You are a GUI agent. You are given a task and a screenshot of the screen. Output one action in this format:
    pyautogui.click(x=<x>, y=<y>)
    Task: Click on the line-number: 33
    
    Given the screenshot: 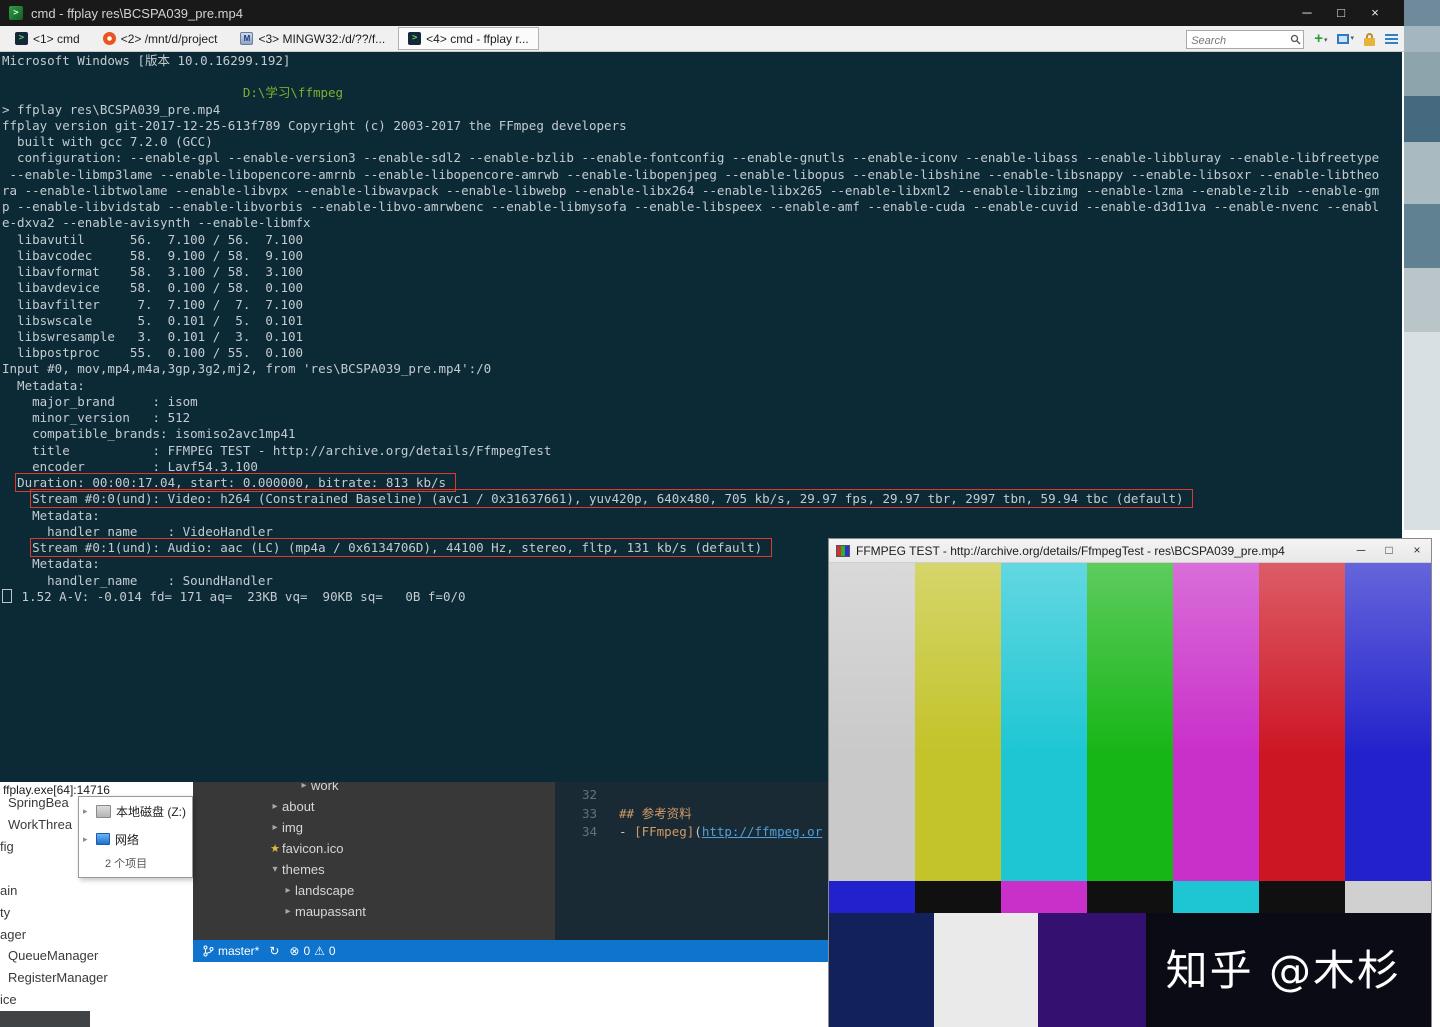 What is the action you would take?
    pyautogui.click(x=589, y=813)
    